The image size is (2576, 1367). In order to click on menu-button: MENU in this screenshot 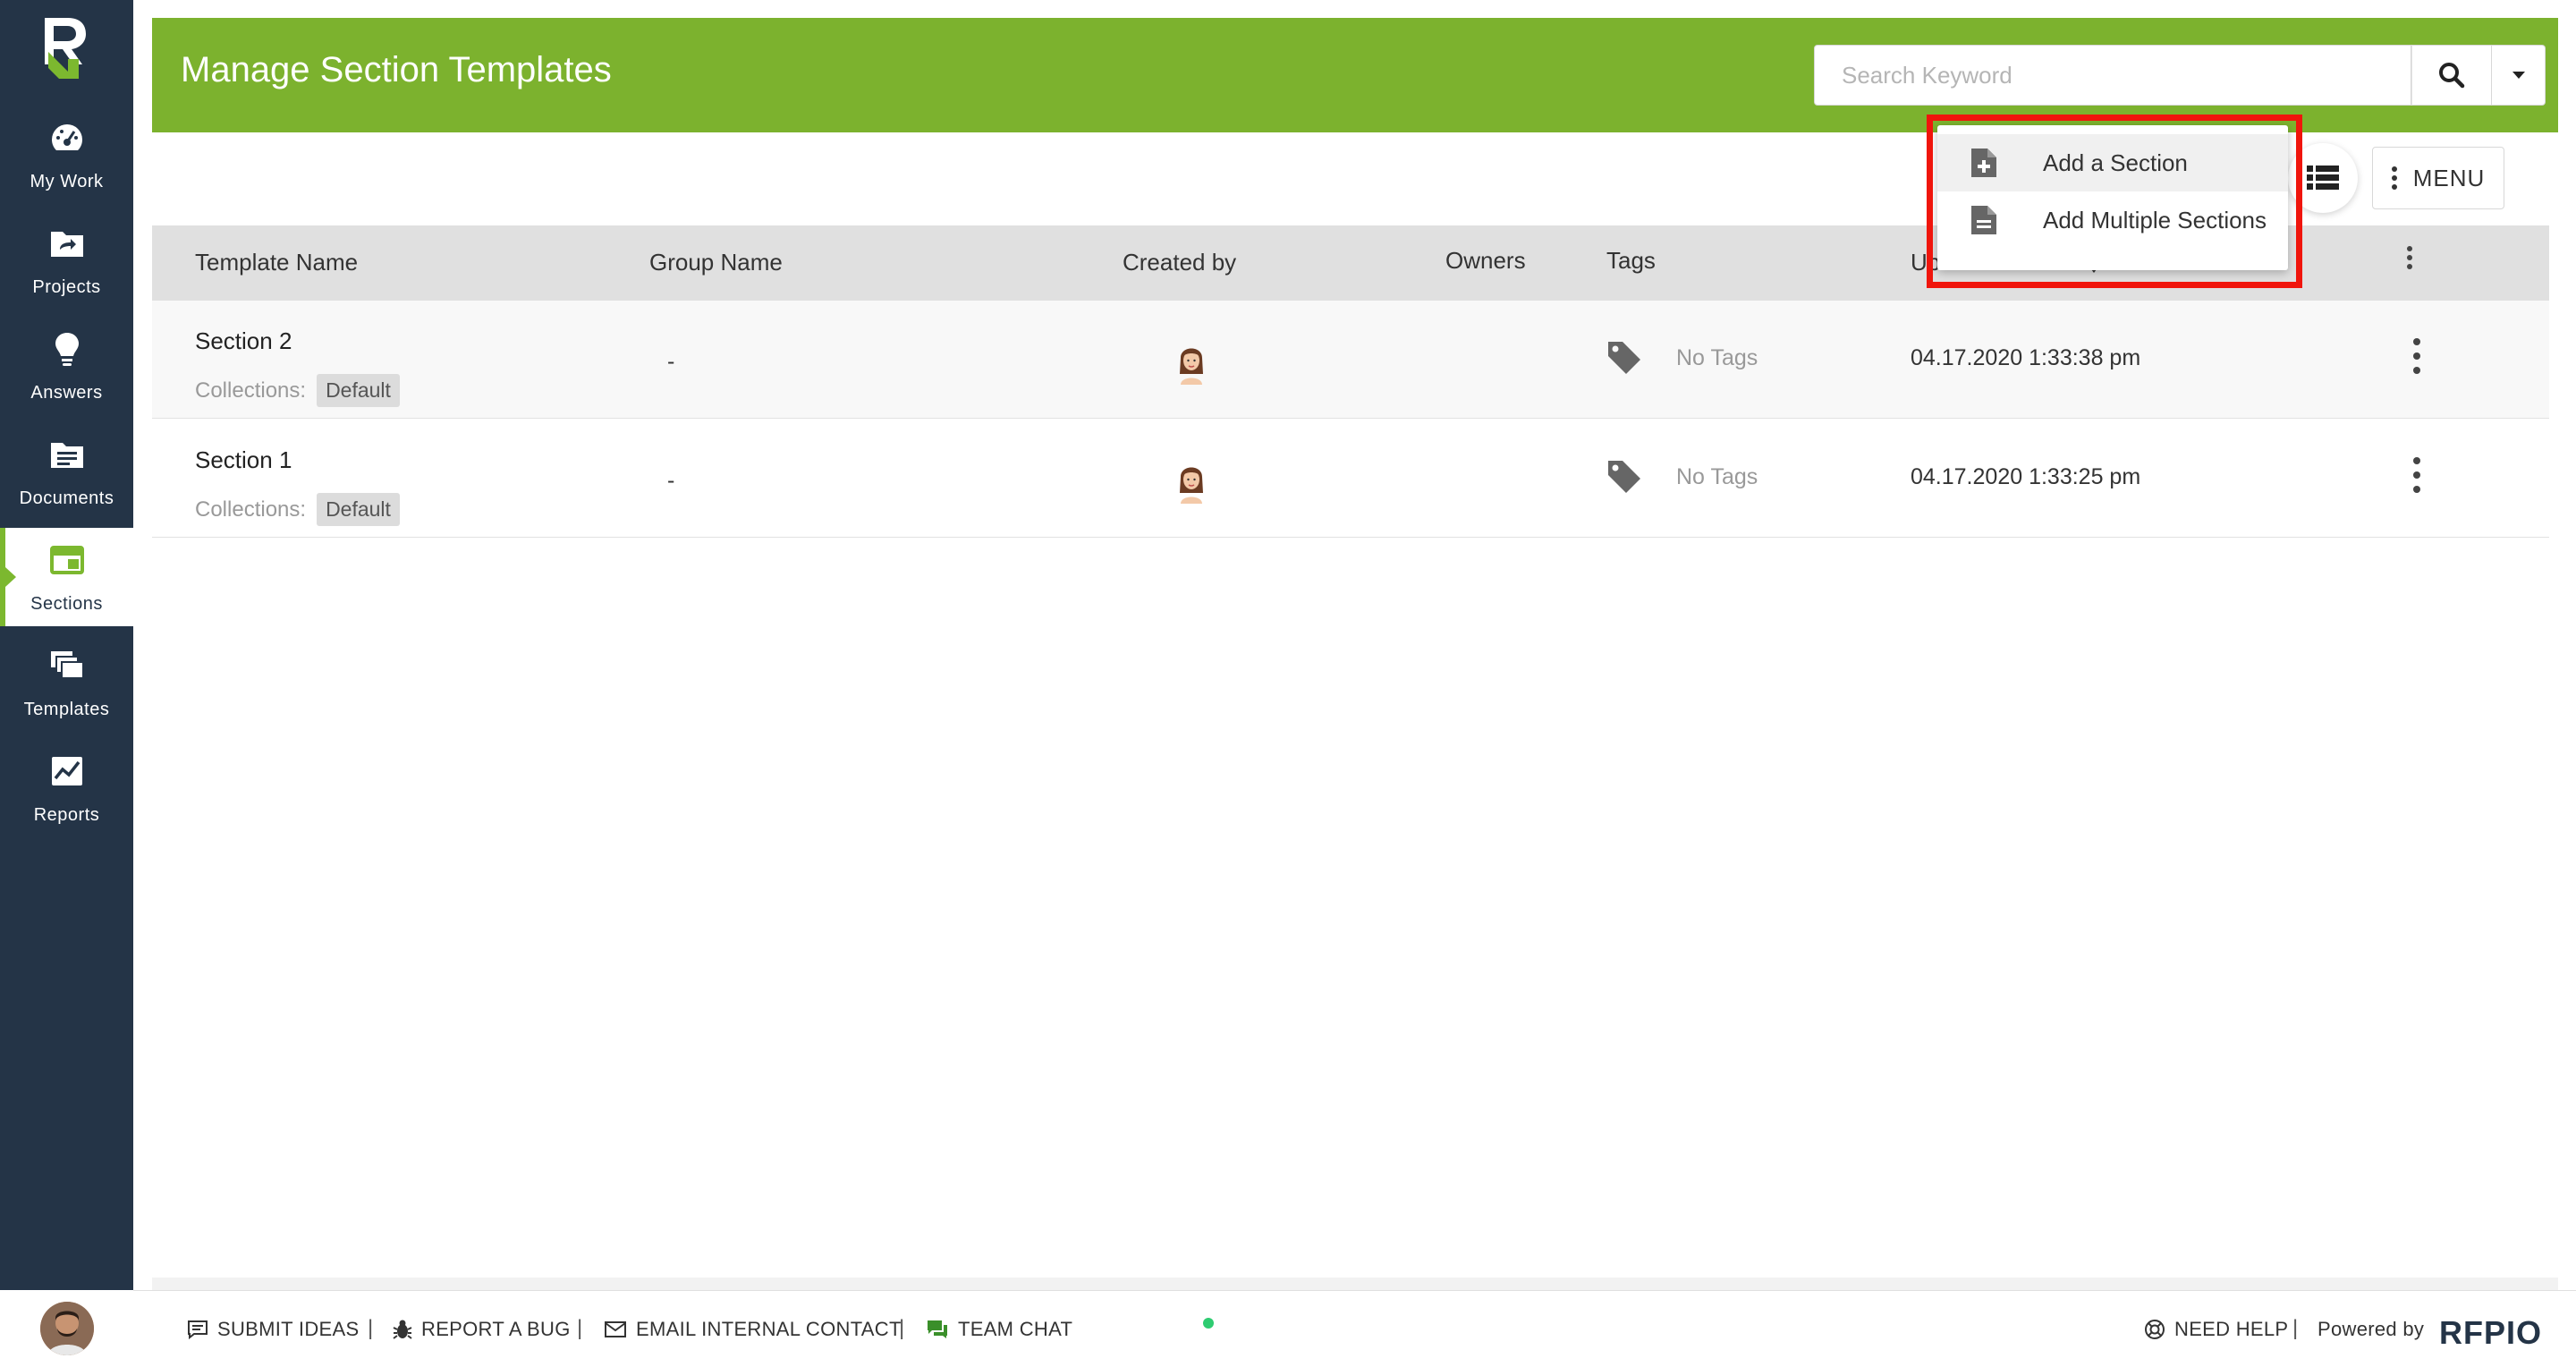, I will do `click(2438, 178)`.